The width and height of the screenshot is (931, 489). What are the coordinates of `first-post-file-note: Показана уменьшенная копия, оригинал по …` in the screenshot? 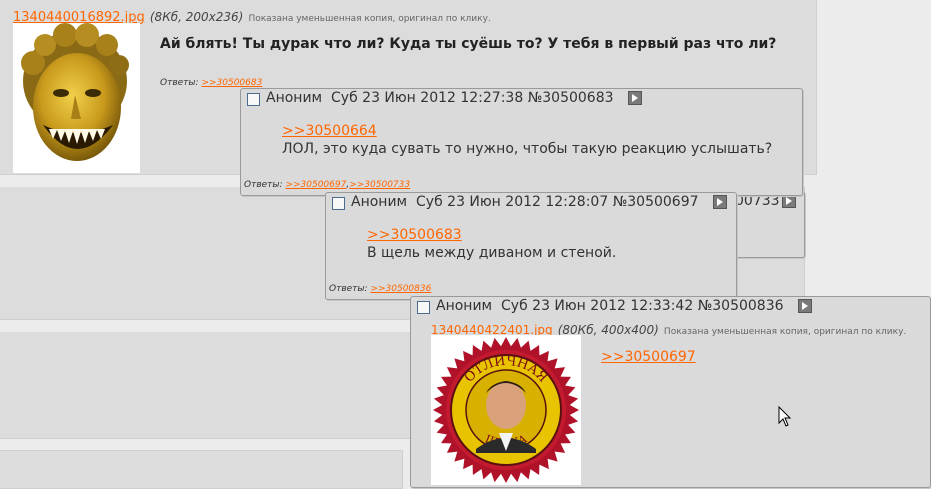 It's located at (369, 19).